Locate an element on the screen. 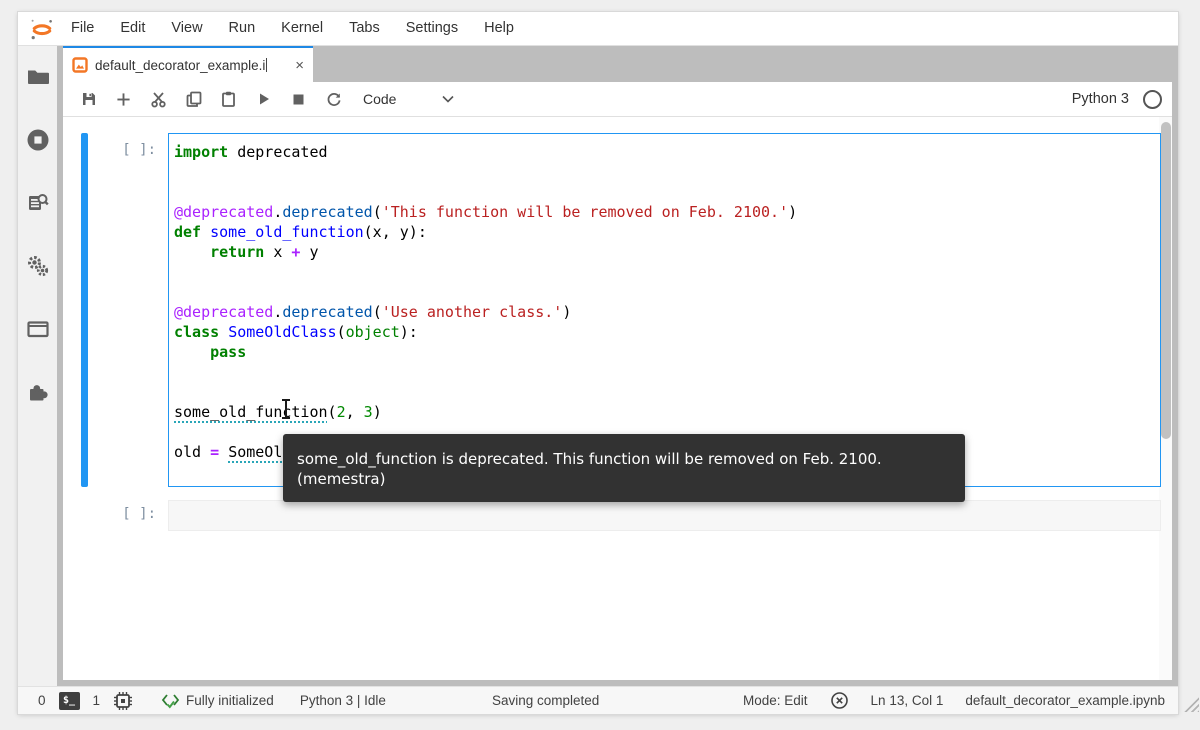 The width and height of the screenshot is (1200, 730). kernel-status-icon is located at coordinates (1152, 99).